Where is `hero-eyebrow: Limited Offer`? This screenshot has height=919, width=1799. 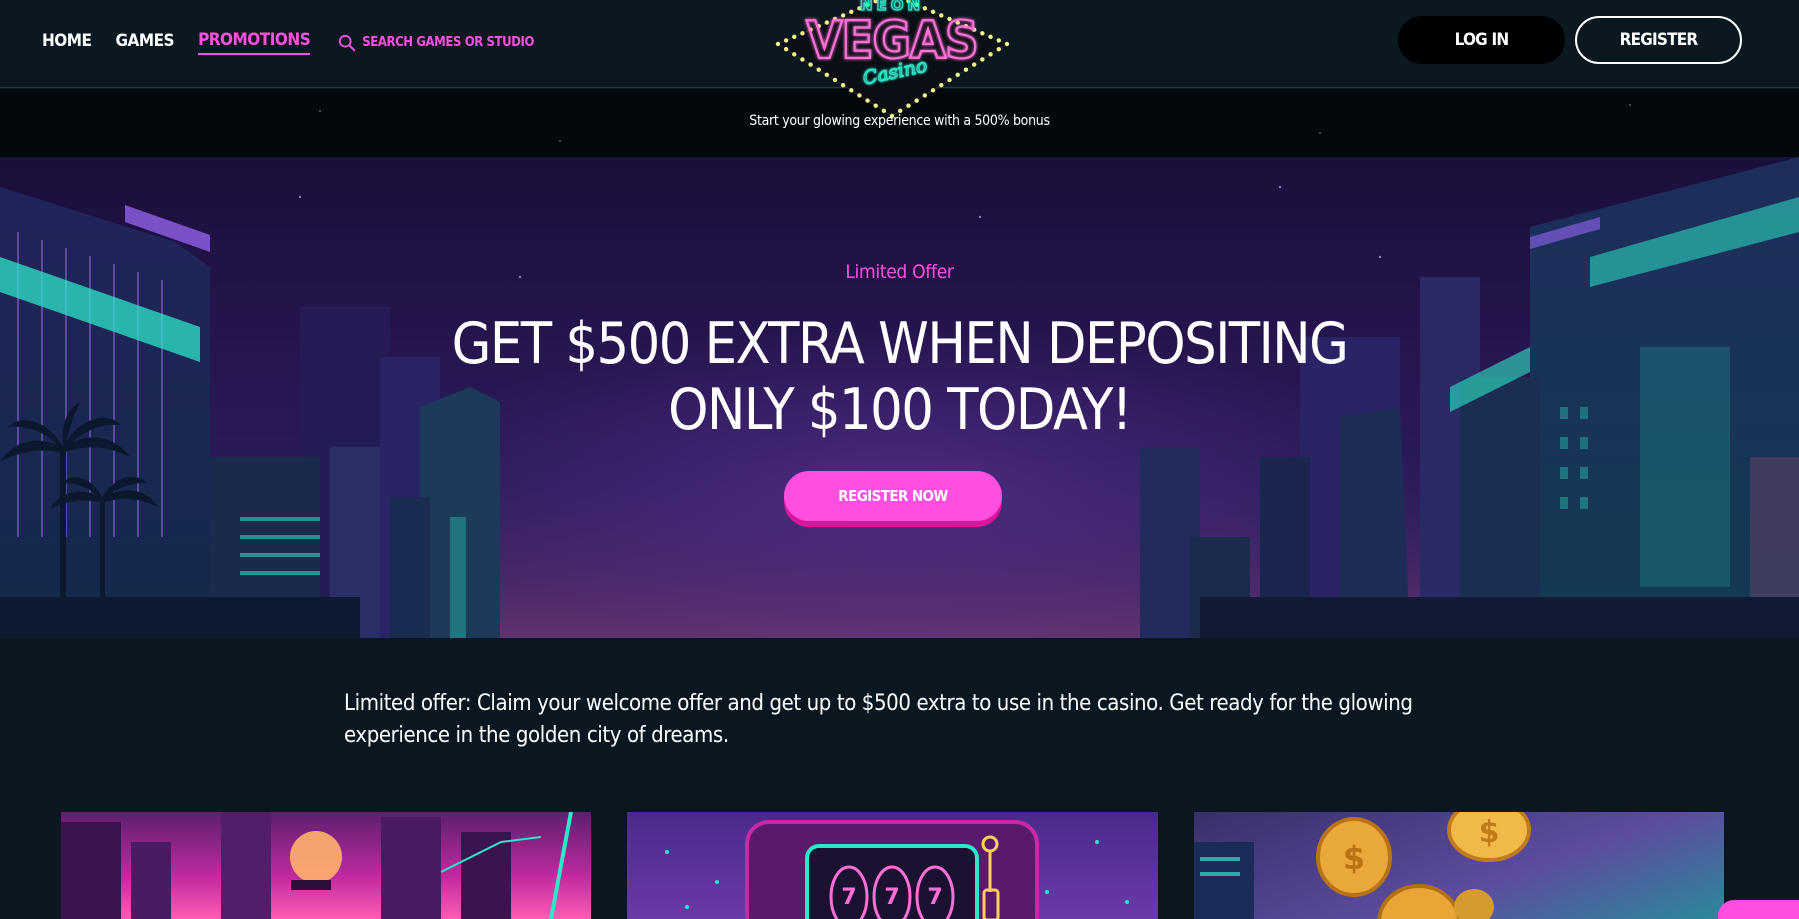 hero-eyebrow: Limited Offer is located at coordinates (899, 272).